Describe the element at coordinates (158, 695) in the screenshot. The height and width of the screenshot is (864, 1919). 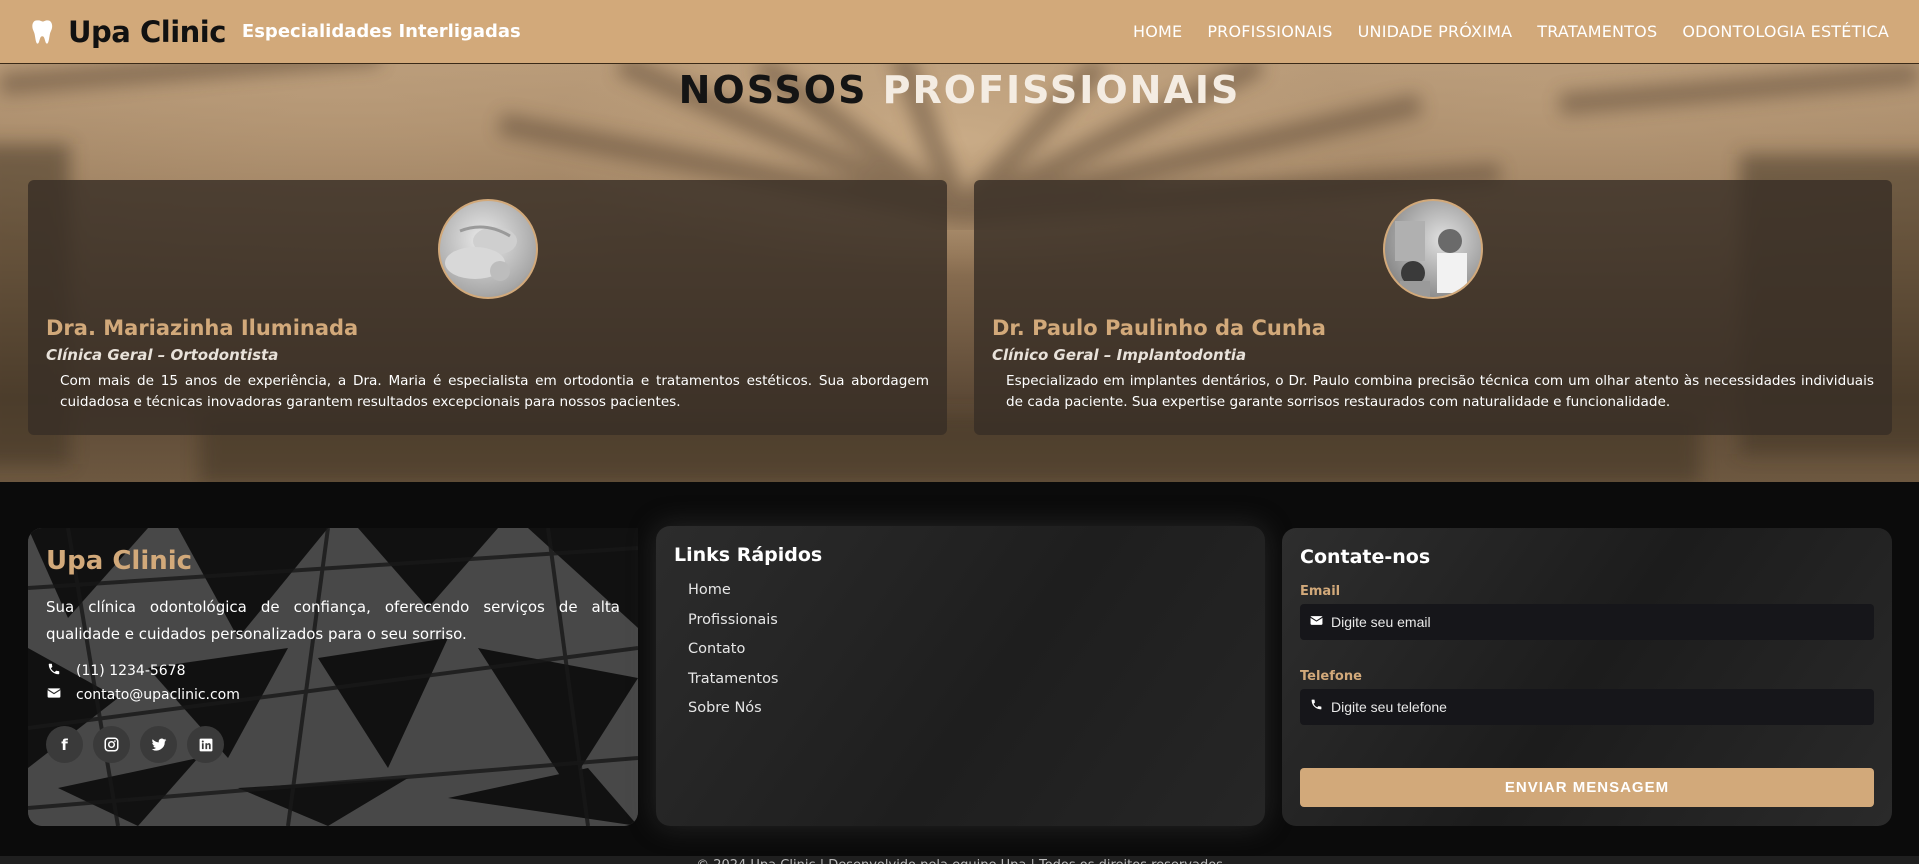
I see `footer-email-text: contato@upaclinic.com` at that location.